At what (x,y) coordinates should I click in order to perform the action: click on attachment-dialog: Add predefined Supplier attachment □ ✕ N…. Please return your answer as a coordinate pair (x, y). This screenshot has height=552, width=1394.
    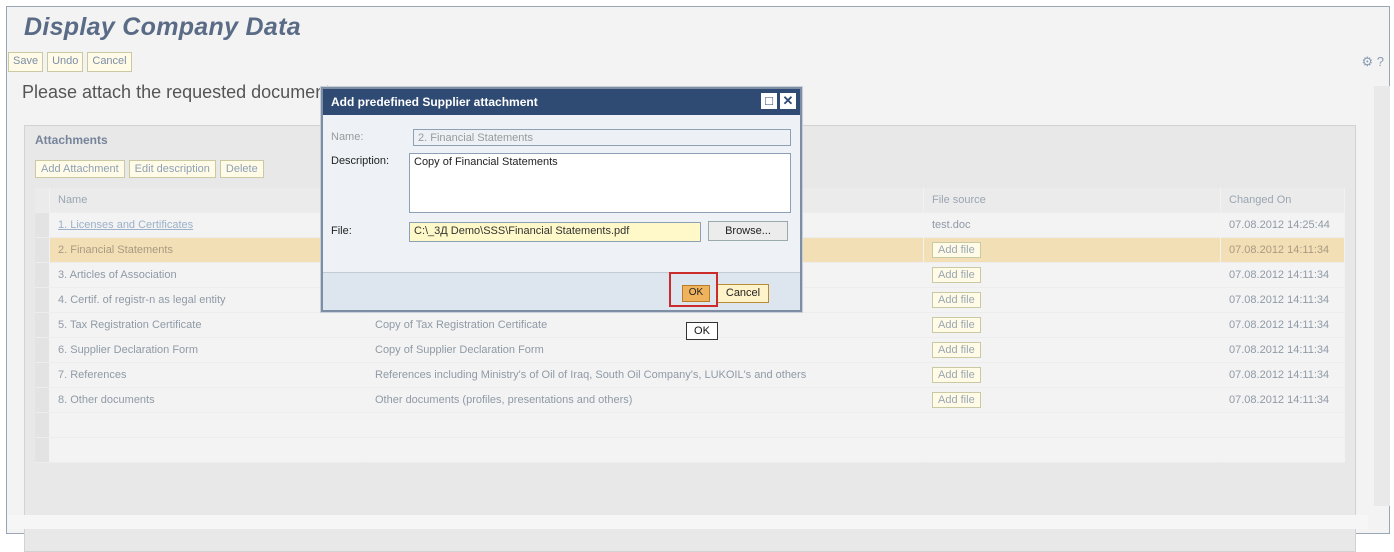
    Looking at the image, I should click on (561, 199).